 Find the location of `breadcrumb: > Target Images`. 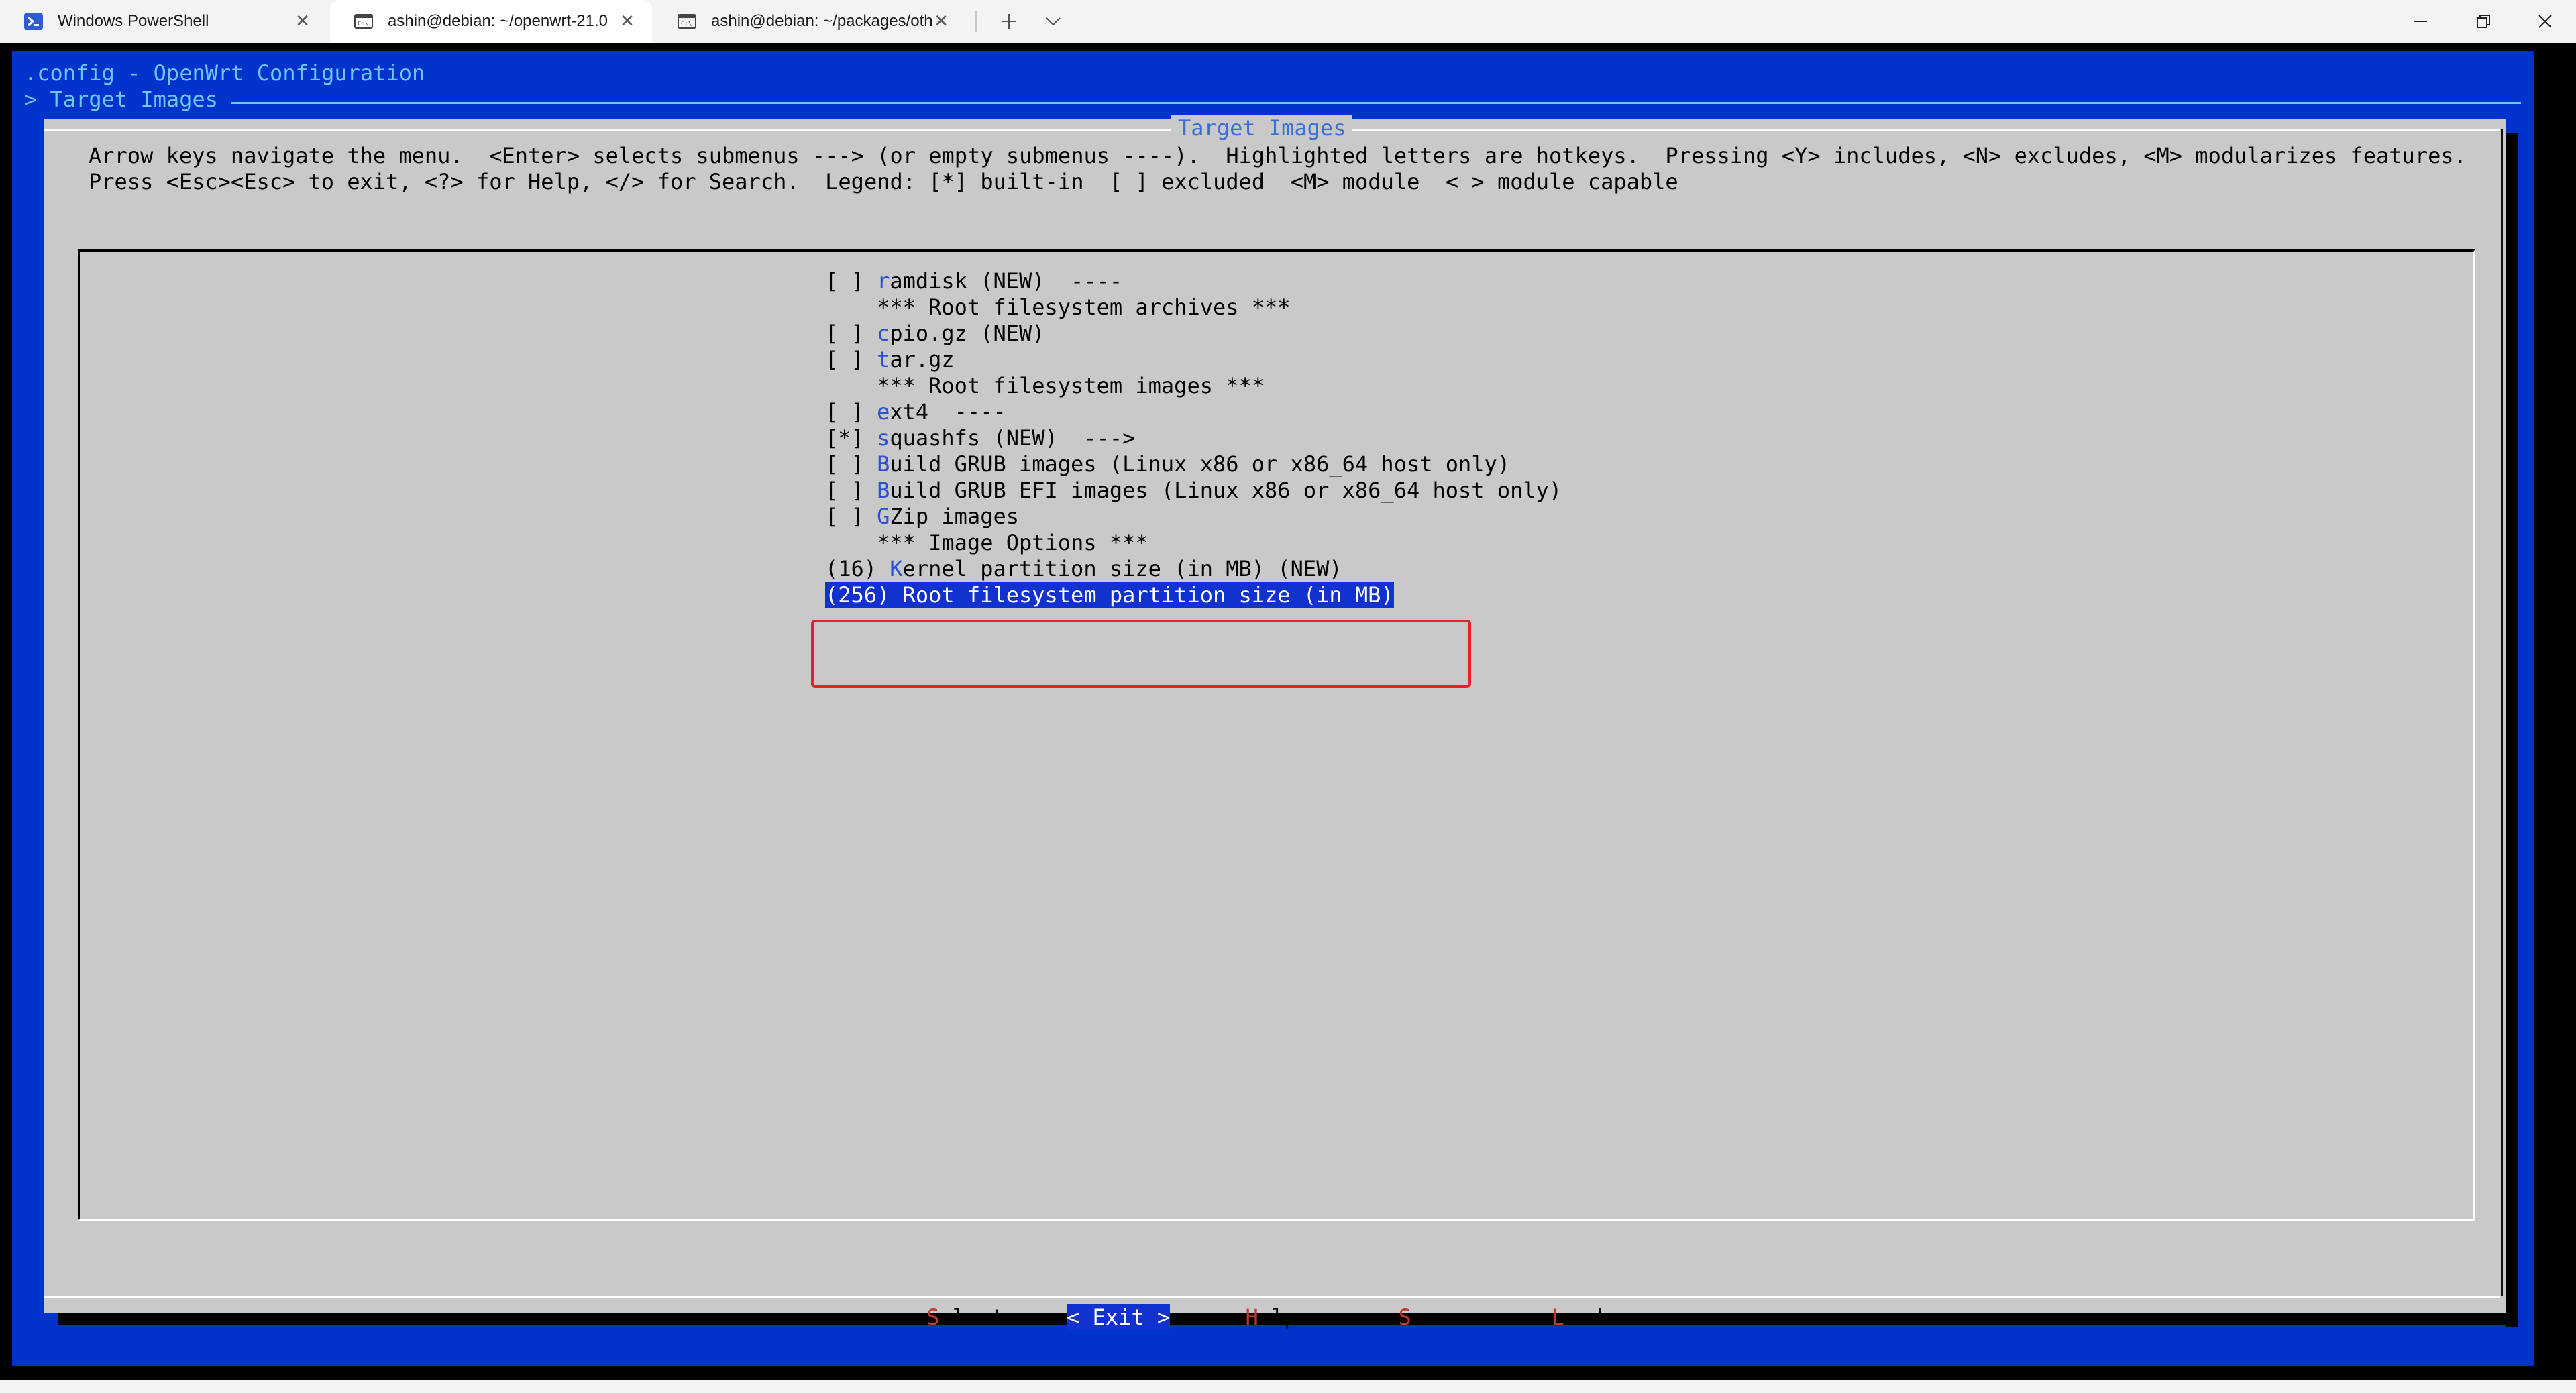

breadcrumb: > Target Images is located at coordinates (121, 100).